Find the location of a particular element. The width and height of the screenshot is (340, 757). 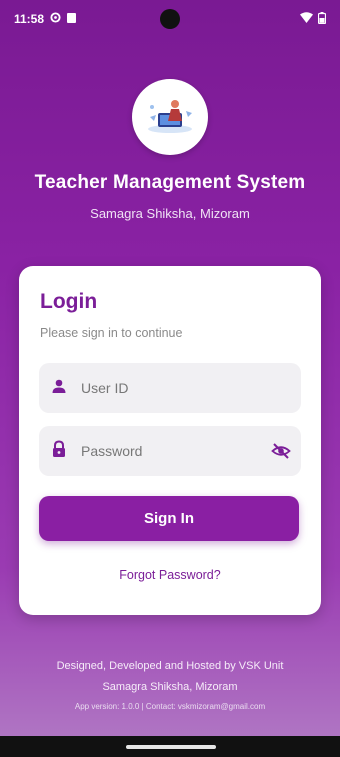

user-id-field is located at coordinates (170, 388).